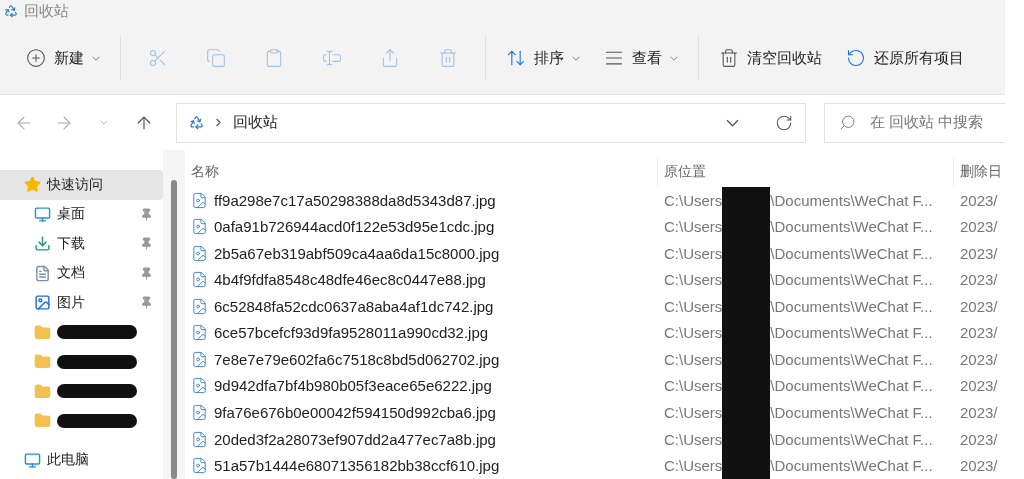 Image resolution: width=1024 pixels, height=479 pixels. Describe the element at coordinates (42, 244) in the screenshot. I see `download-icon` at that location.